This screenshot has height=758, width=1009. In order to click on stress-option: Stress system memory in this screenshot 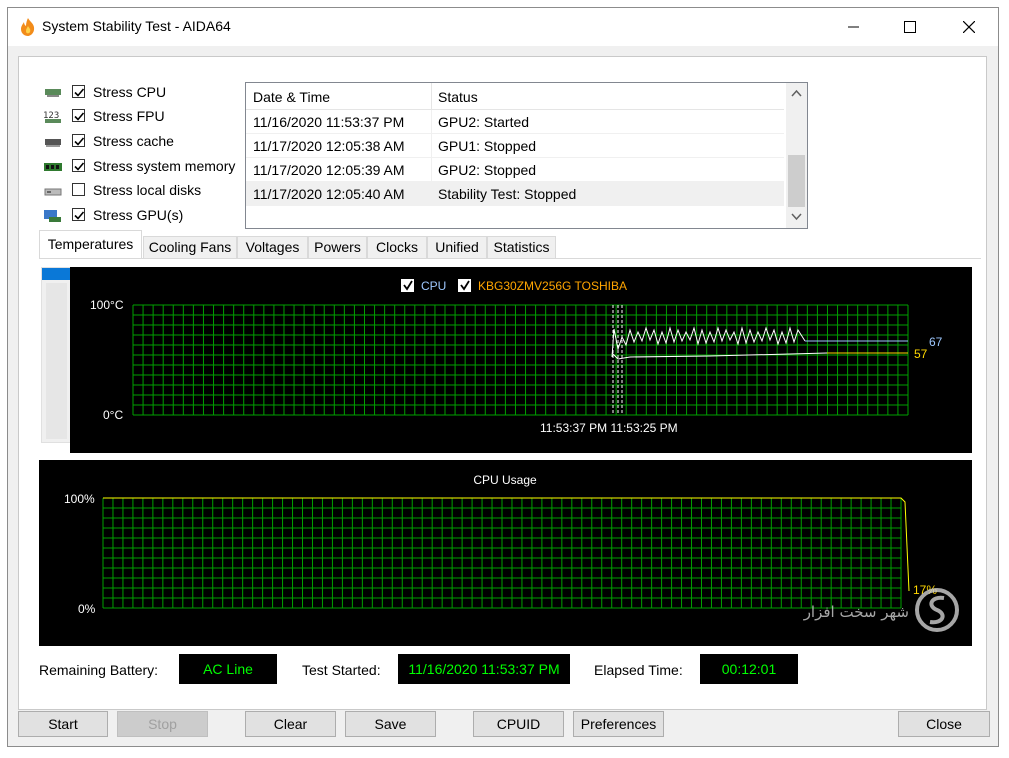, I will do `click(141, 167)`.